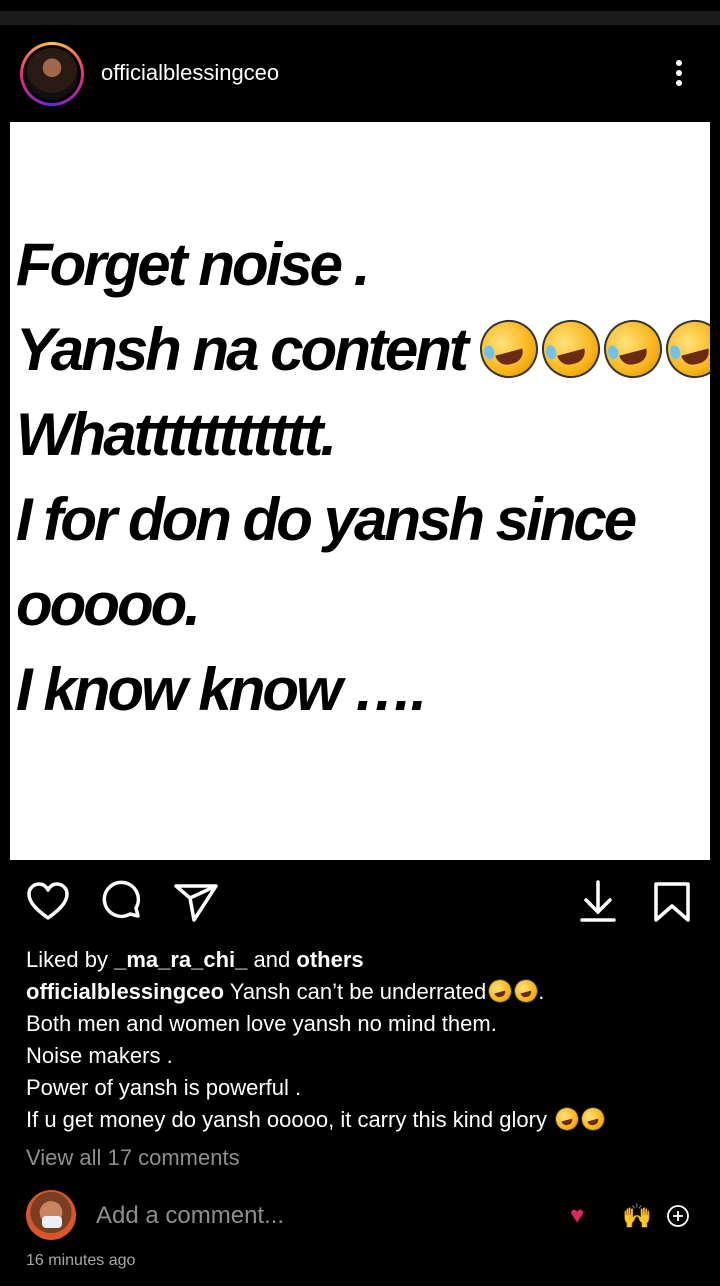 This screenshot has height=1286, width=720. What do you see at coordinates (358, 991) in the screenshot?
I see `caption-text-1: Yansh can’t be underrated` at bounding box center [358, 991].